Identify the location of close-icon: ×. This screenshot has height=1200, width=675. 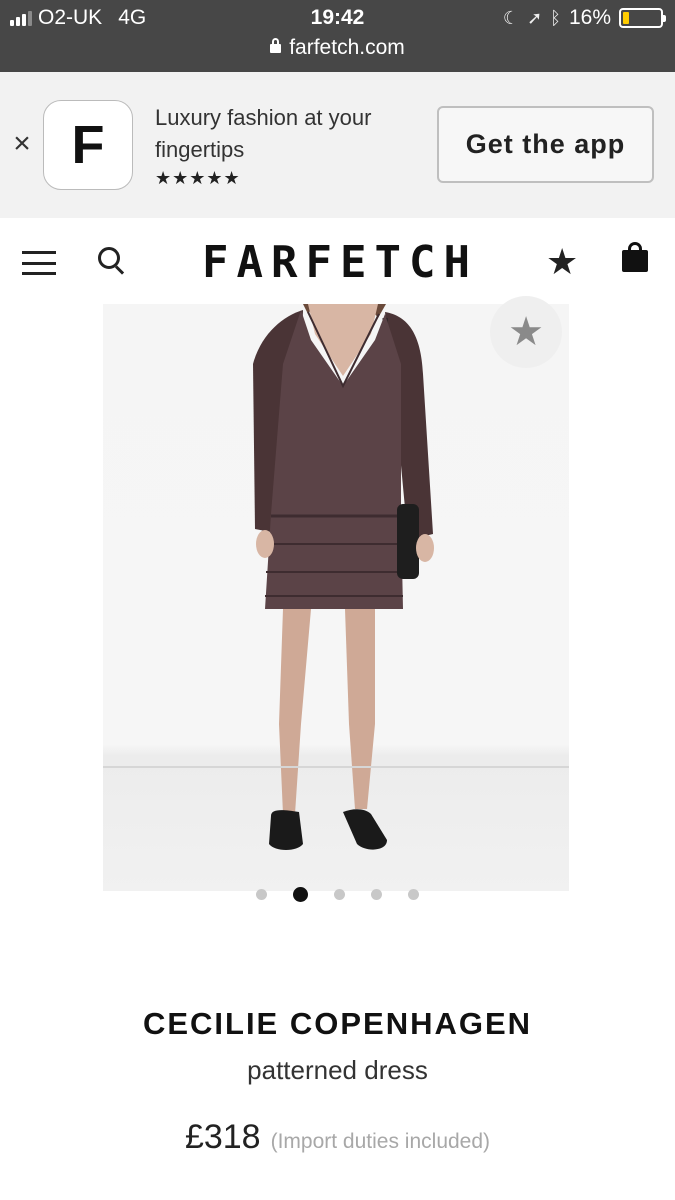
(22, 144).